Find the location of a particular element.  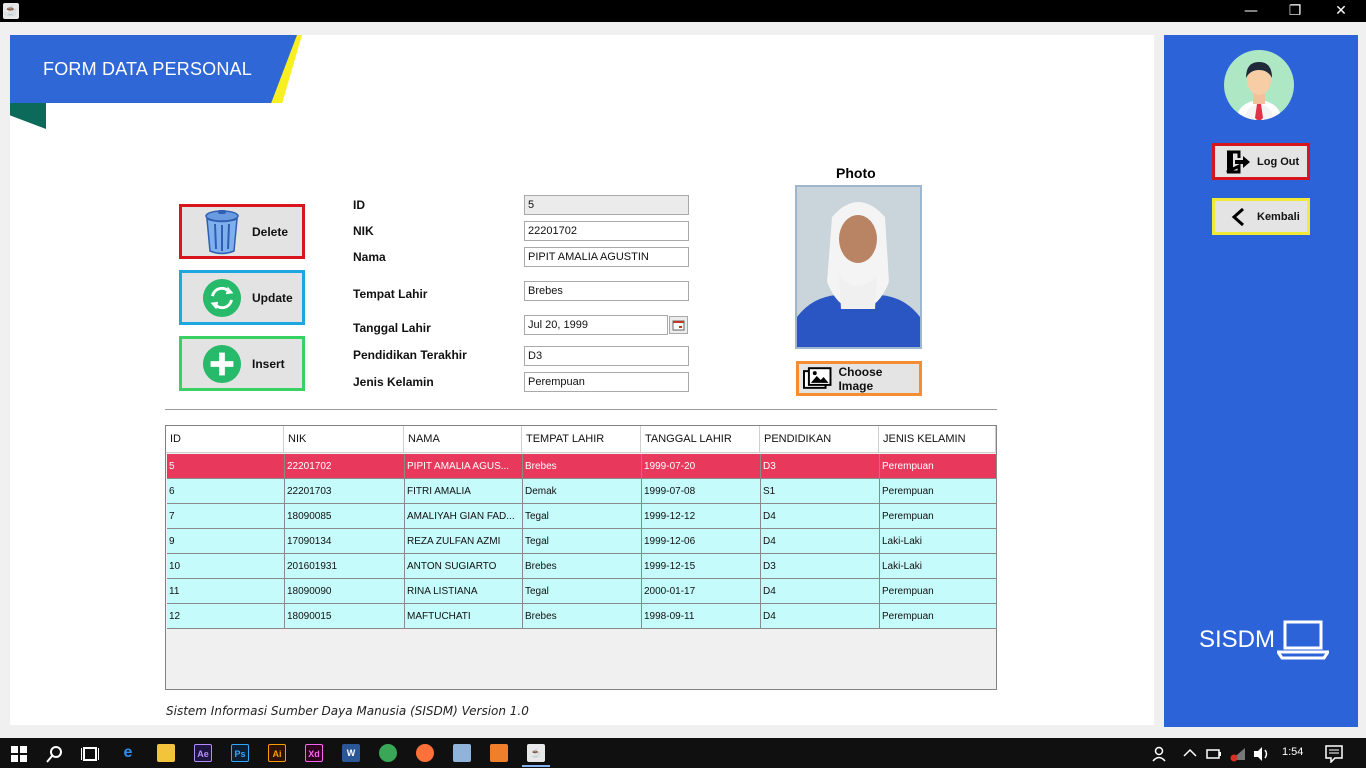

jenis-kelamin-field: Perempuan is located at coordinates (606, 382).